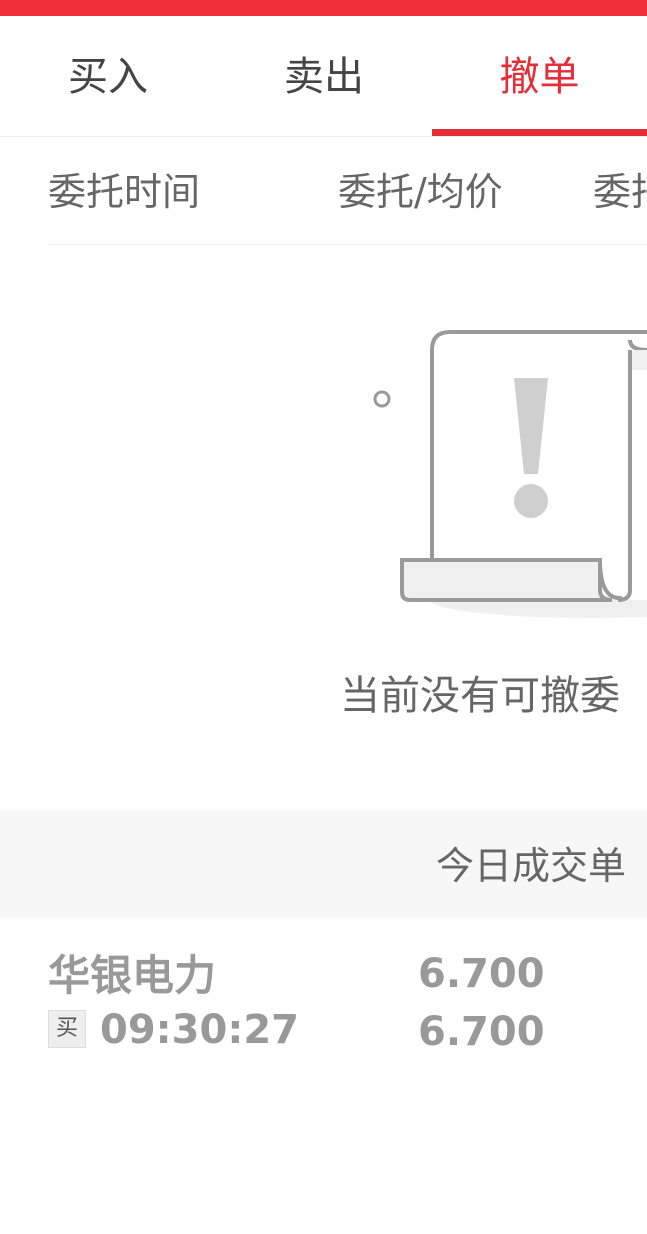  I want to click on status-bar, so click(323, 8).